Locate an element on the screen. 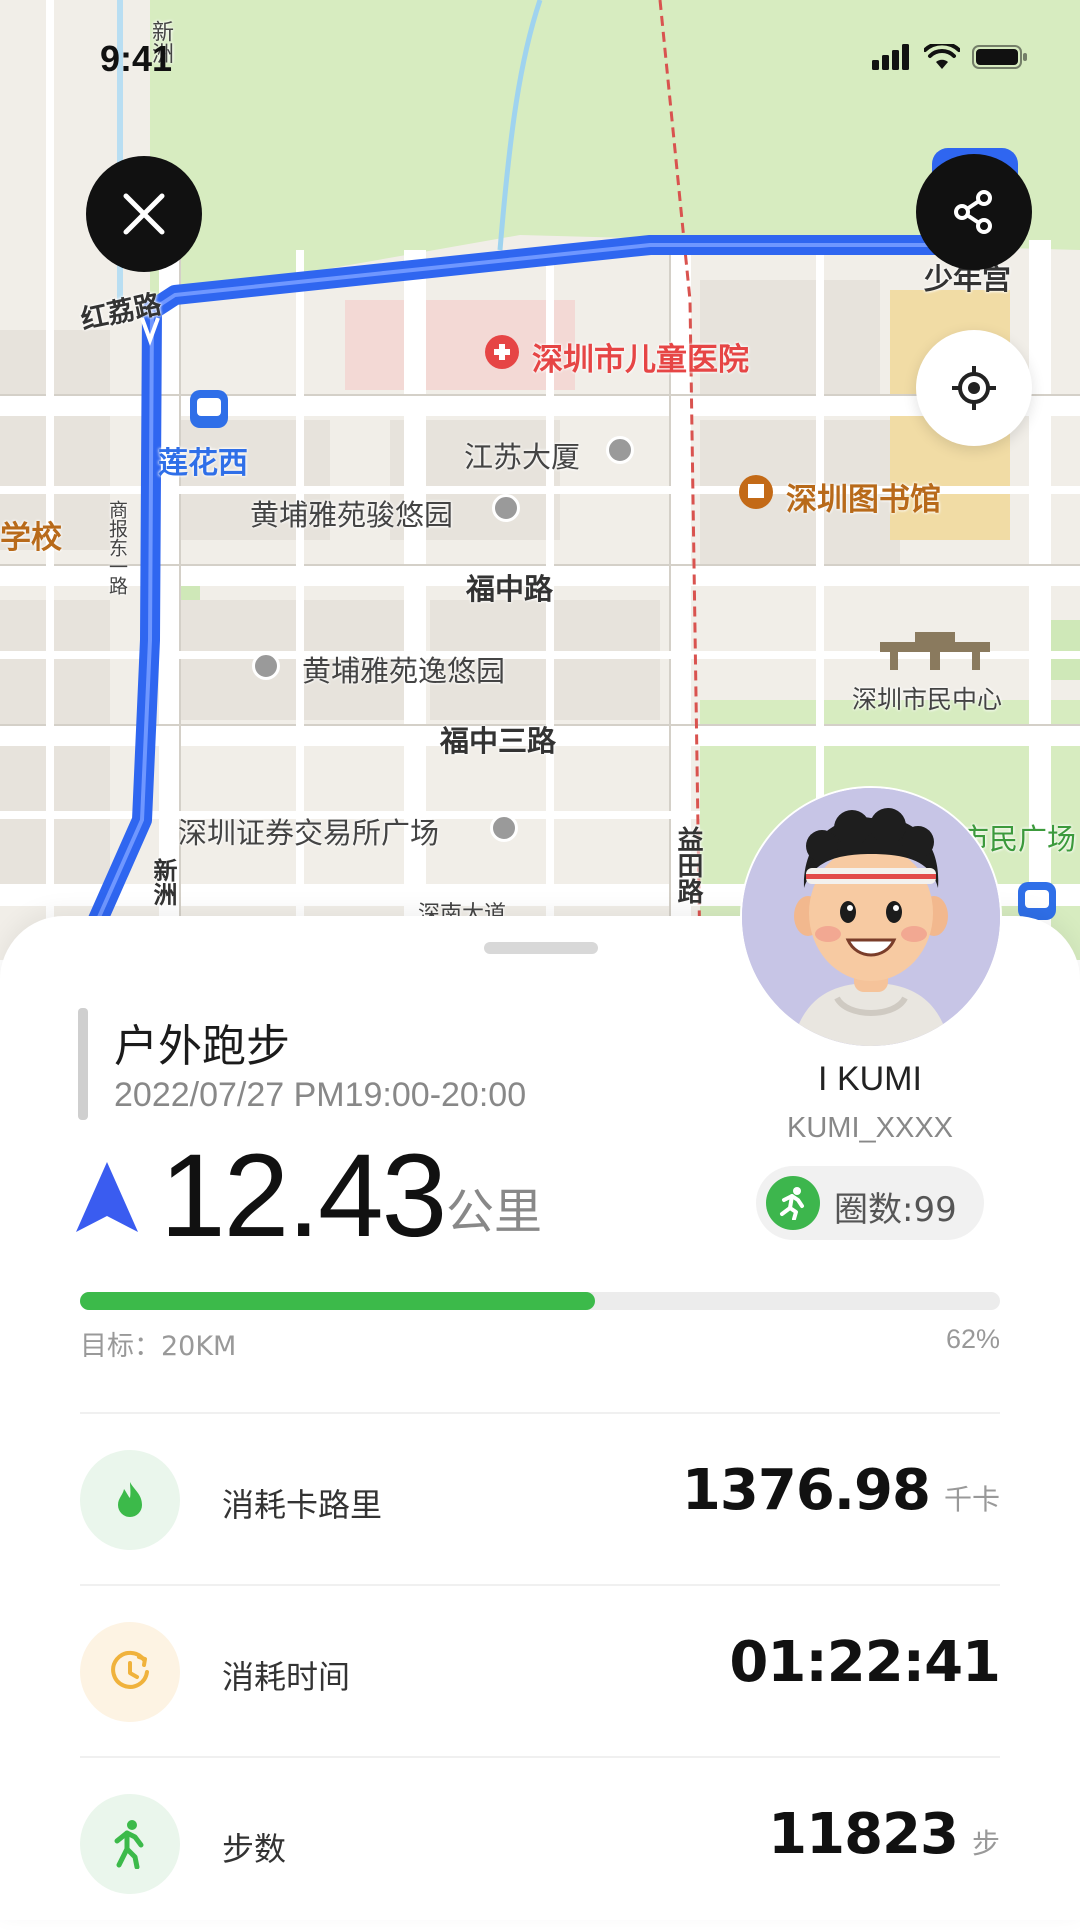 Image resolution: width=1080 pixels, height=1930 pixels. map-label-lianhua-west-station: 莲花西 is located at coordinates (203, 460).